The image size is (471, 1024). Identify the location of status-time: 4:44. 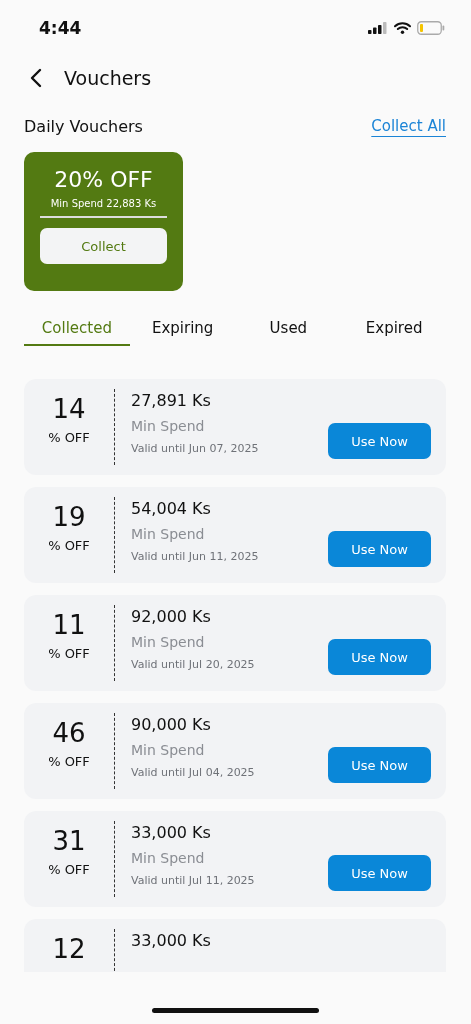
(60, 28).